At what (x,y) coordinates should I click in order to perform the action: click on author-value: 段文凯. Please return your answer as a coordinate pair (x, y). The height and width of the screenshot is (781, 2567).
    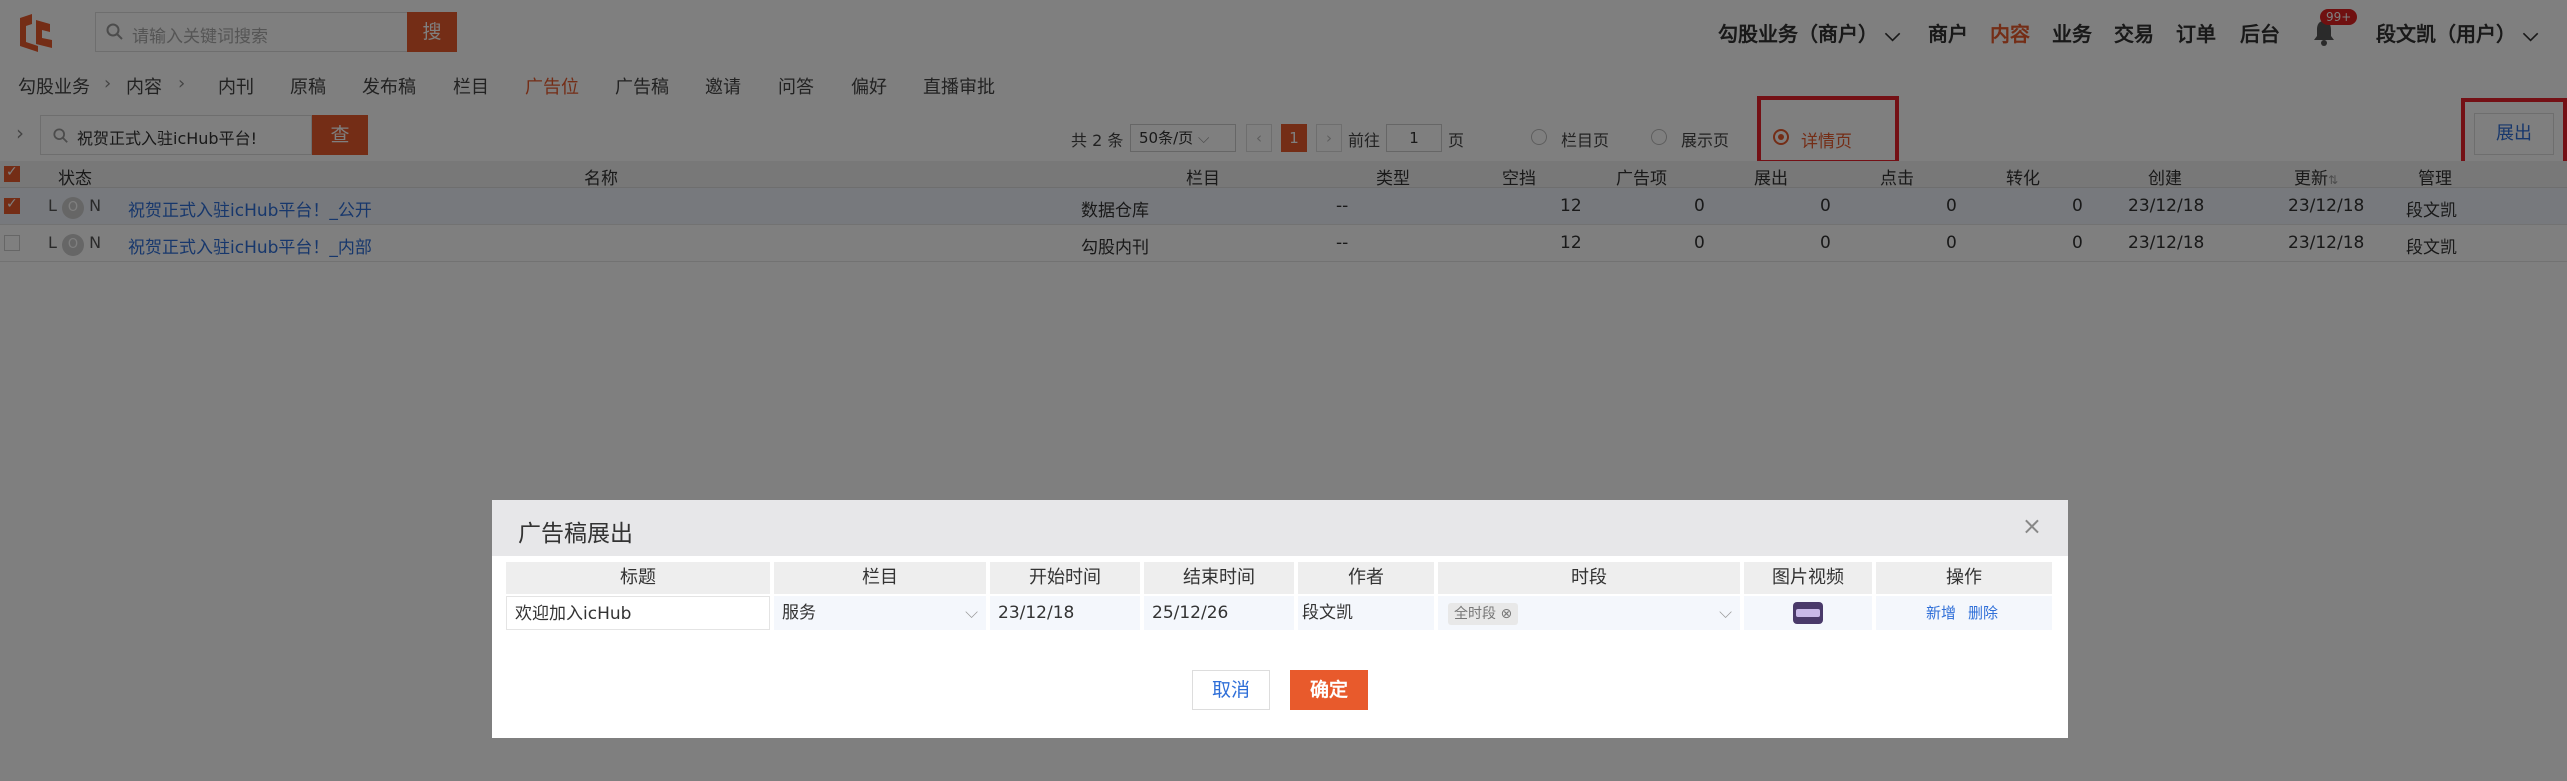
    Looking at the image, I should click on (1366, 613).